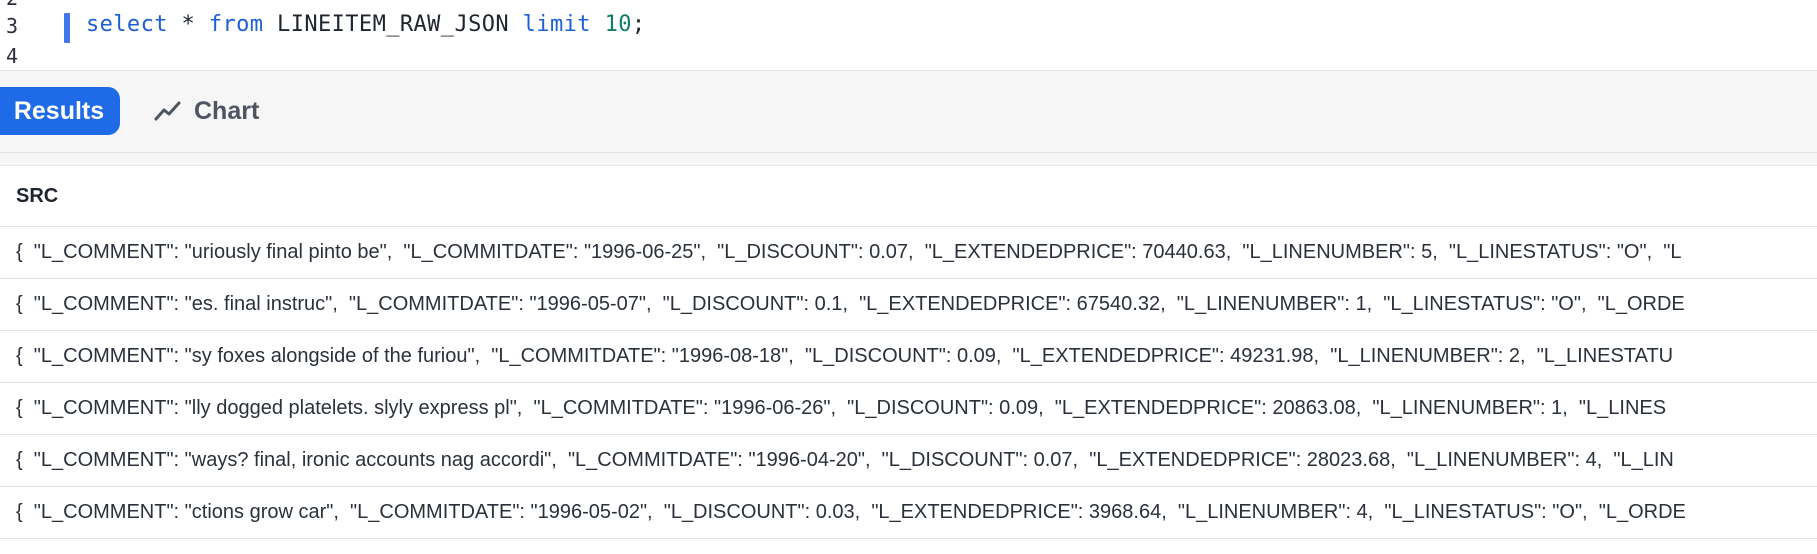 This screenshot has height=554, width=1817. Describe the element at coordinates (236, 24) in the screenshot. I see `keyword-from: from` at that location.